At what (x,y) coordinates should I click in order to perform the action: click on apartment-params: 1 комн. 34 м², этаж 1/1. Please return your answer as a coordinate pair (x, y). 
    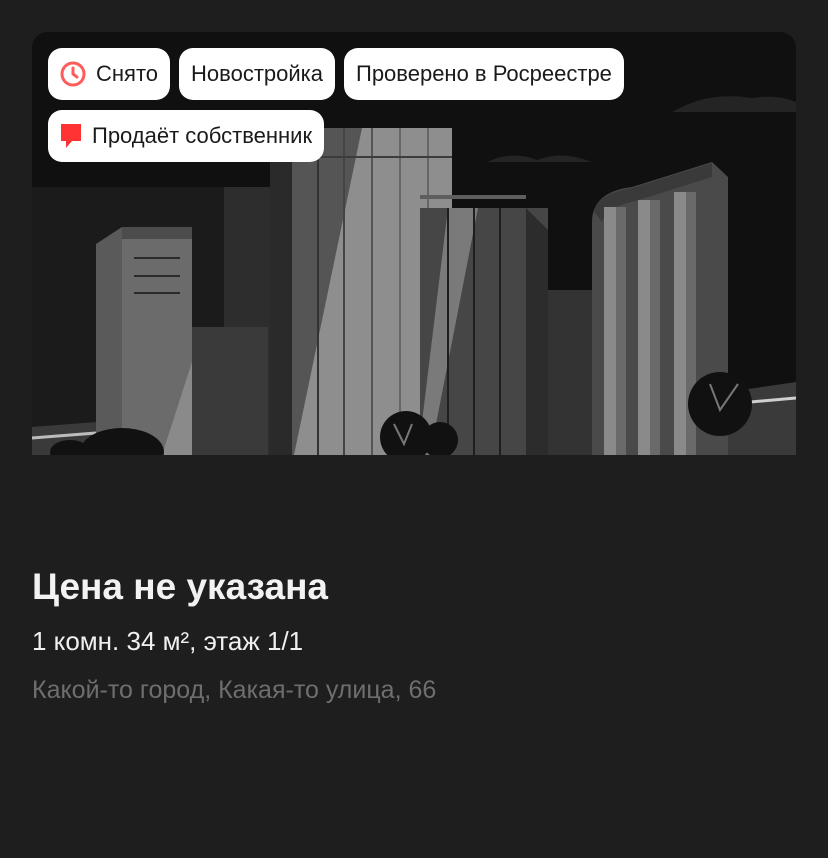
    Looking at the image, I should click on (168, 641).